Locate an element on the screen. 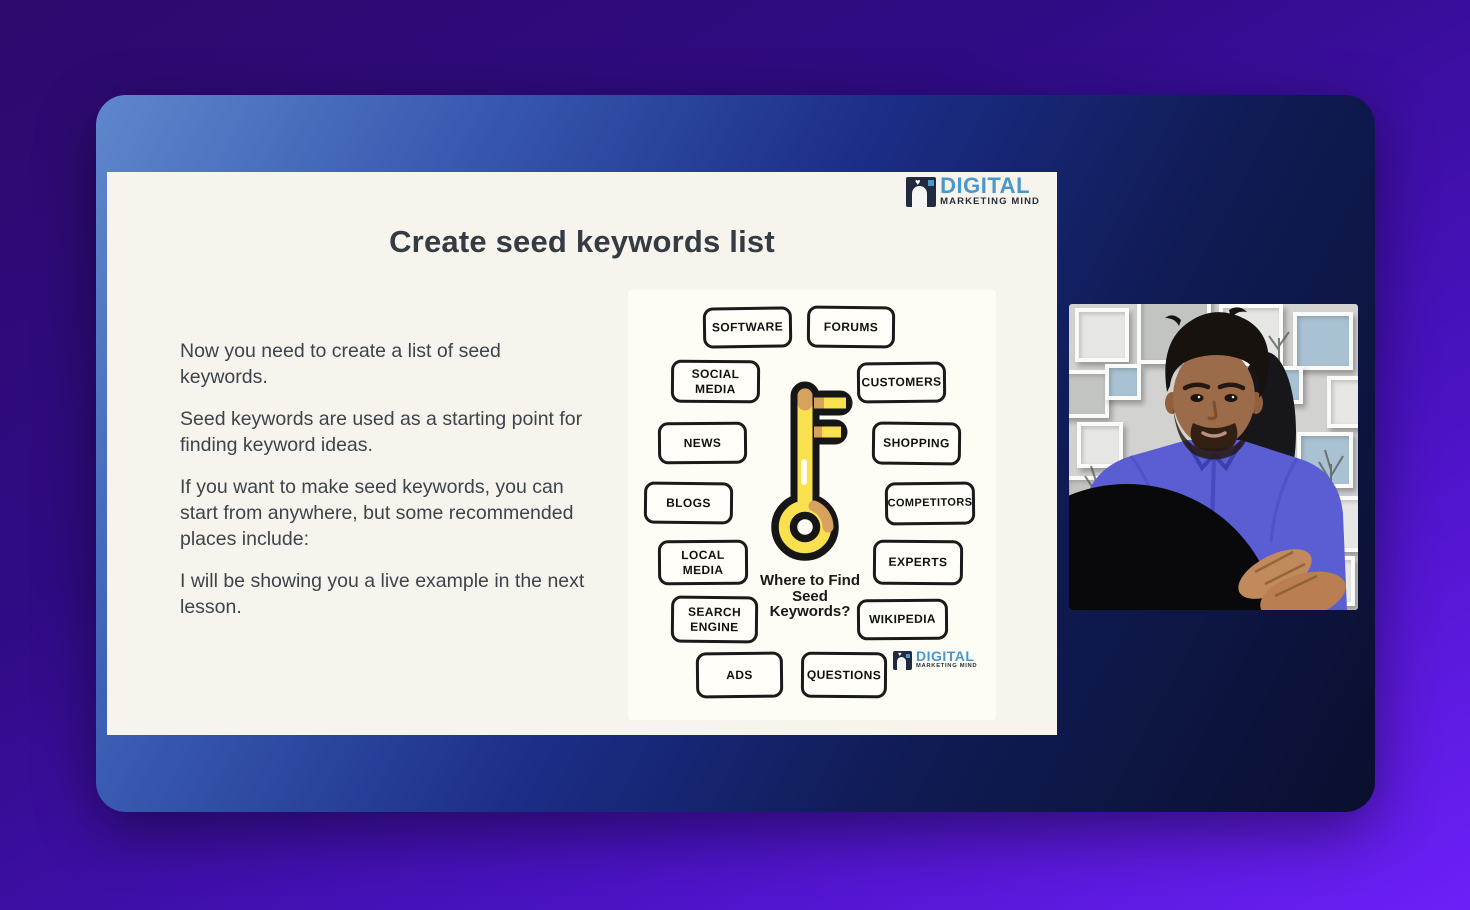  presenter-figure is located at coordinates (1208, 458).